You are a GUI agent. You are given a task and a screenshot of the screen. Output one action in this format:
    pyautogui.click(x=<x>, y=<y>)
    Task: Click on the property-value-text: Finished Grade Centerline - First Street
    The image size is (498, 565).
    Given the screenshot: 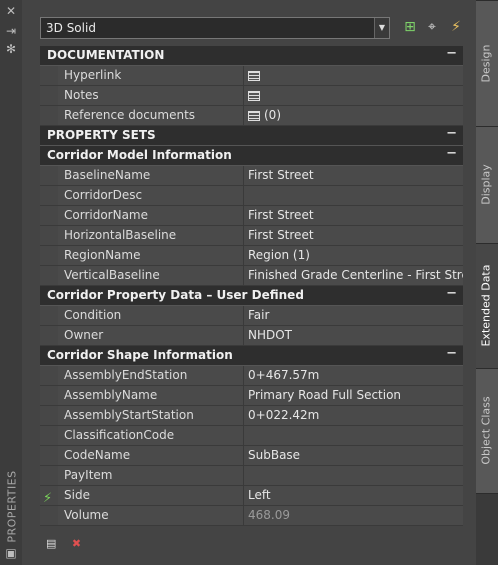 What is the action you would take?
    pyautogui.click(x=355, y=275)
    